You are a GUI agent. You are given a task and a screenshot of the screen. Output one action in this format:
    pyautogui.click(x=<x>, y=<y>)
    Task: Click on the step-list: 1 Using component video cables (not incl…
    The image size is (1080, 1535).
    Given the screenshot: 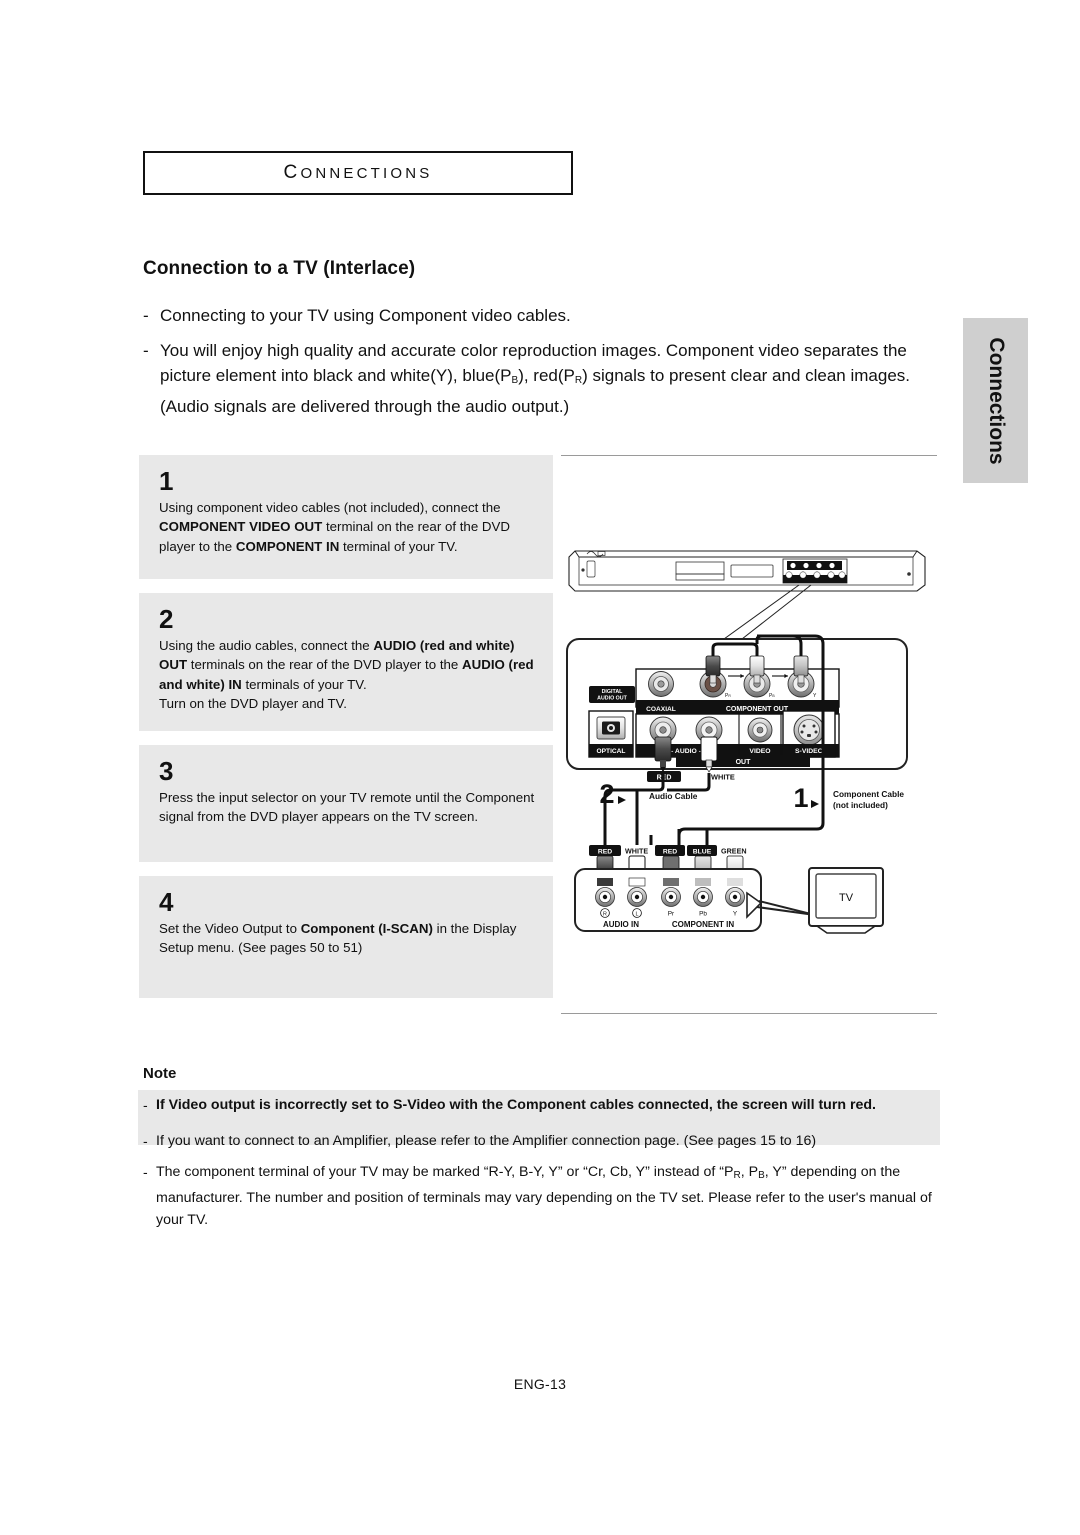 What is the action you would take?
    pyautogui.click(x=346, y=733)
    